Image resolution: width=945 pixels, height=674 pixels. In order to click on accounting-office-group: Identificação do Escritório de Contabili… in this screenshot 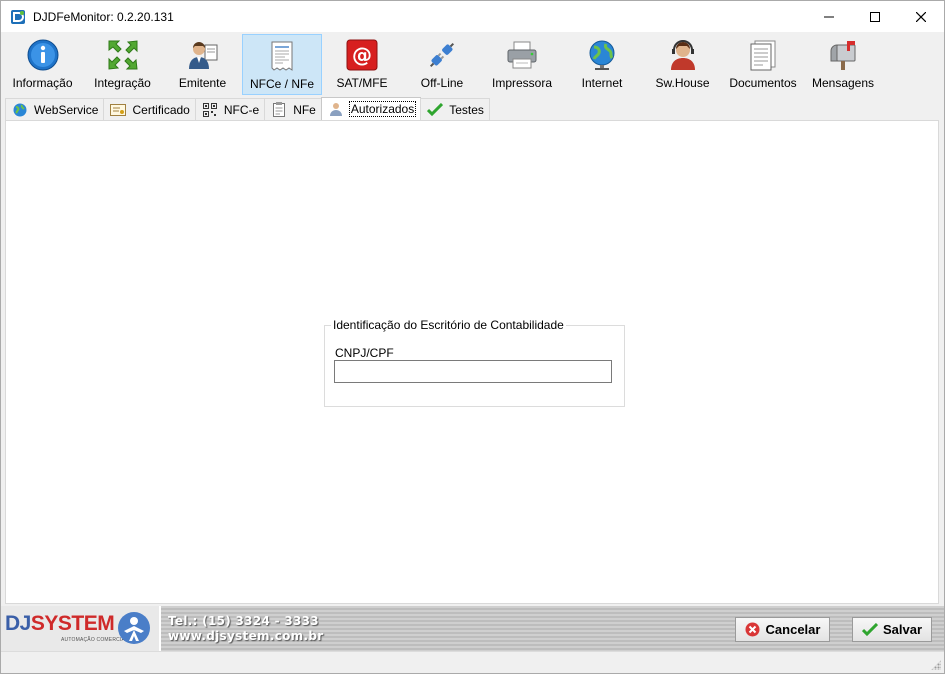, I will do `click(474, 362)`.